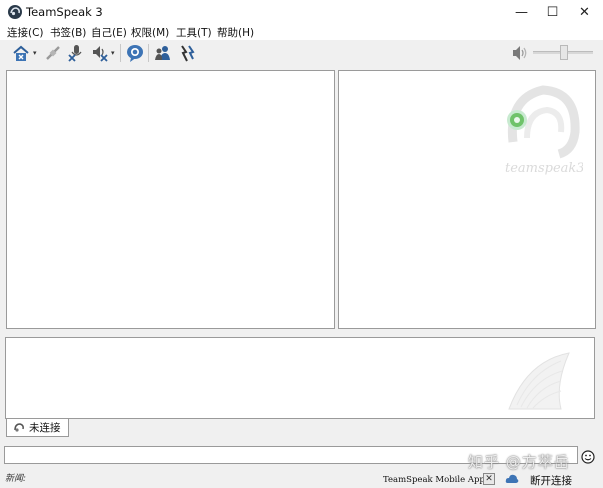  I want to click on connection-status-cloud-icon, so click(512, 478).